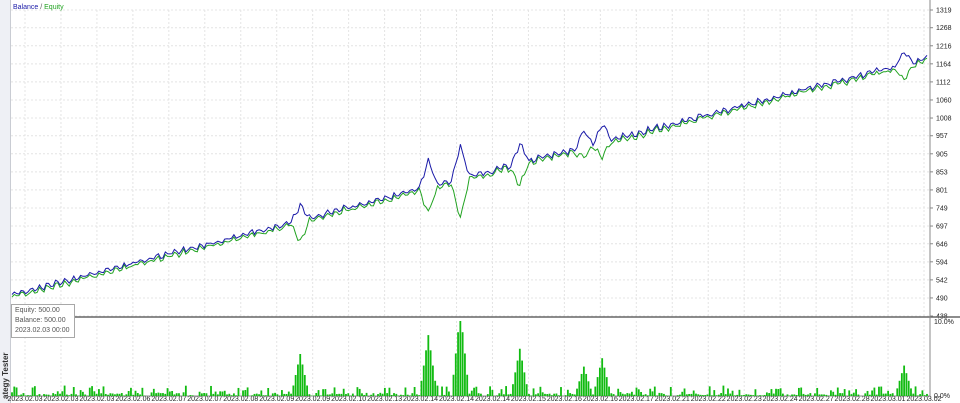 The width and height of the screenshot is (960, 403). Describe the element at coordinates (942, 262) in the screenshot. I see `y-tick-label: 594` at that location.